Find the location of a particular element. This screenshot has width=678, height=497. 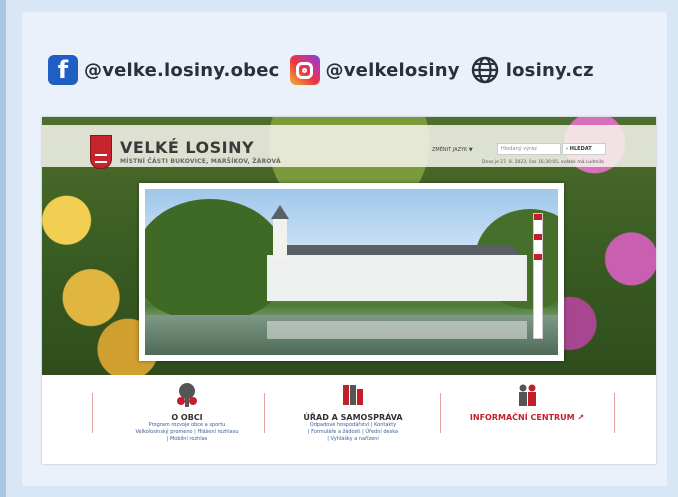

globe-icon is located at coordinates (485, 70).